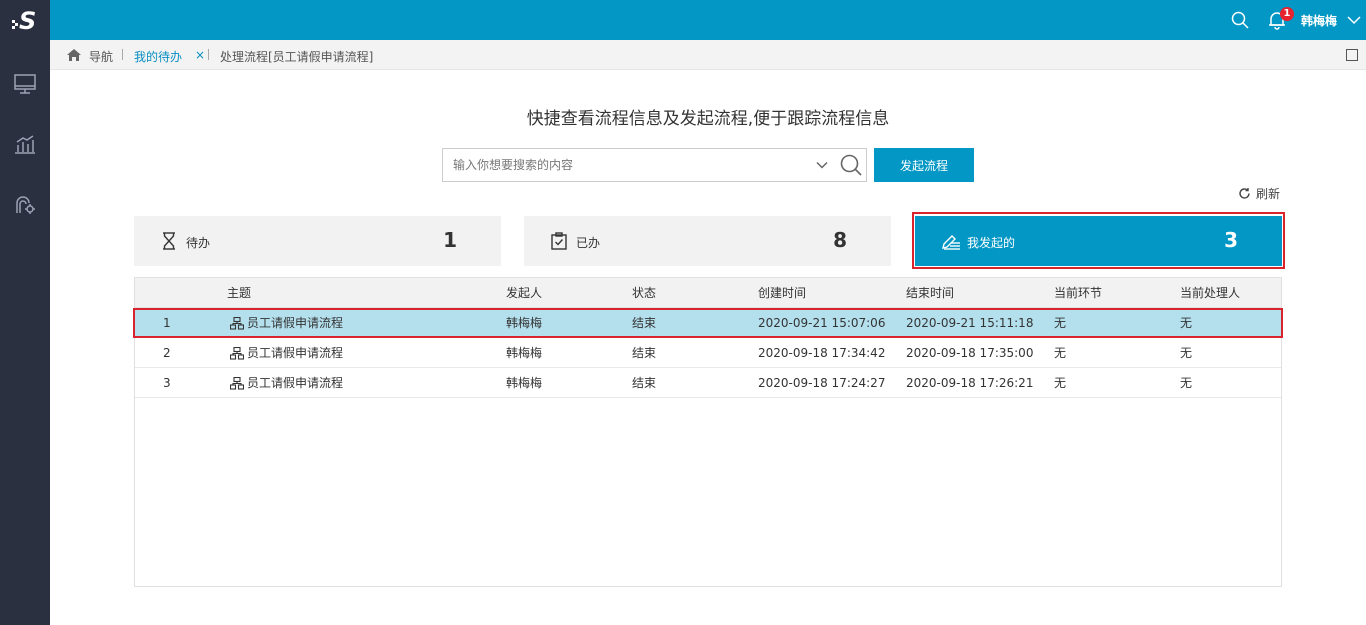 The width and height of the screenshot is (1366, 625). Describe the element at coordinates (239, 293) in the screenshot. I see `header-subject: 主题` at that location.